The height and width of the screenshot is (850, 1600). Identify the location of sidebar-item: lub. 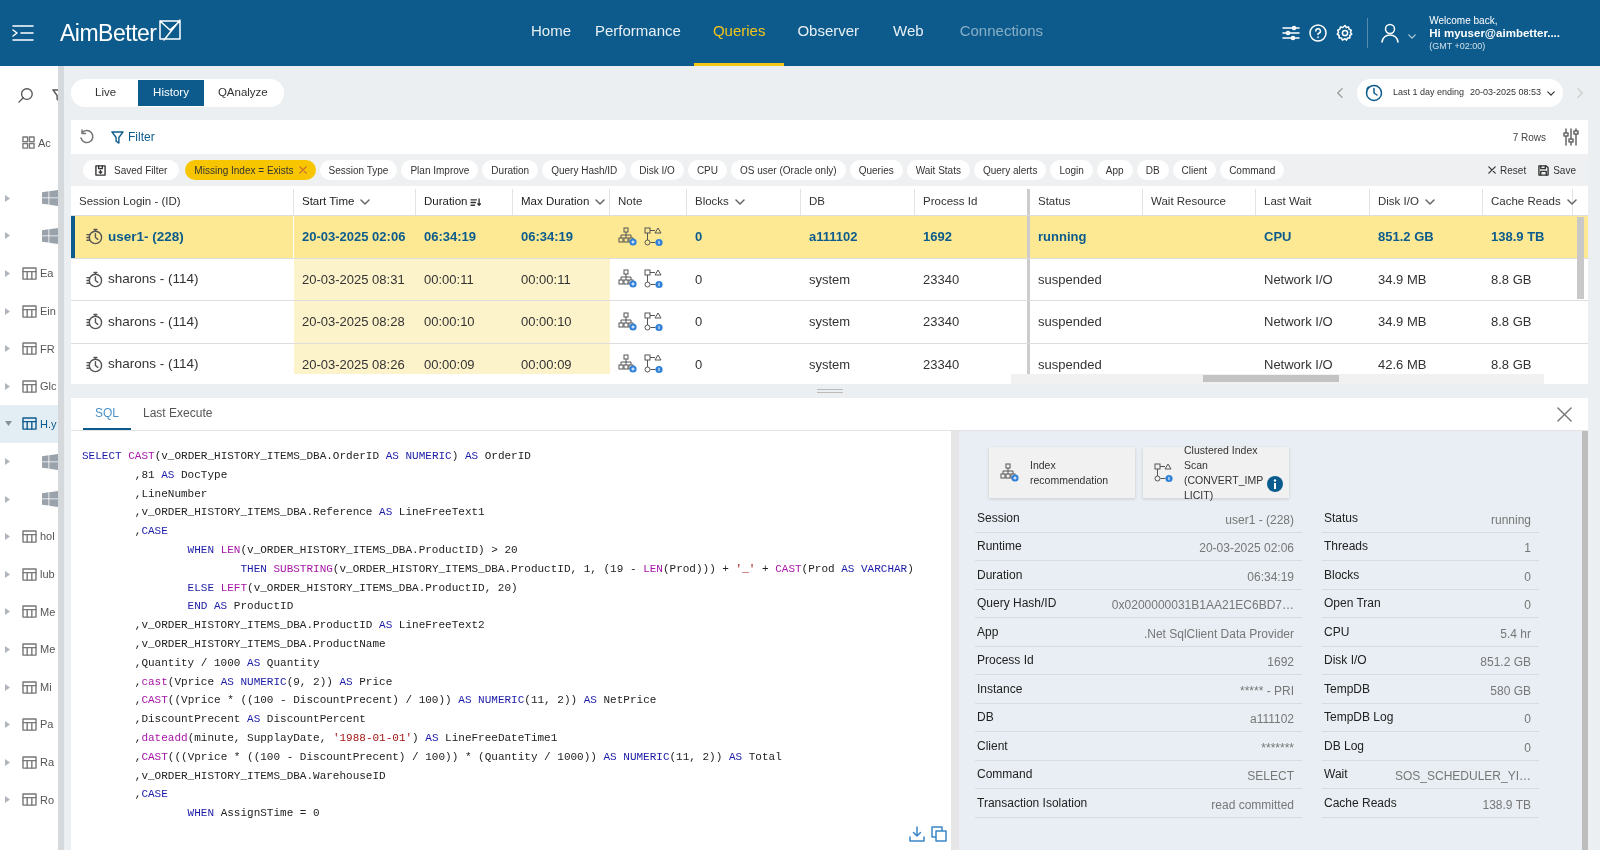
(29, 574).